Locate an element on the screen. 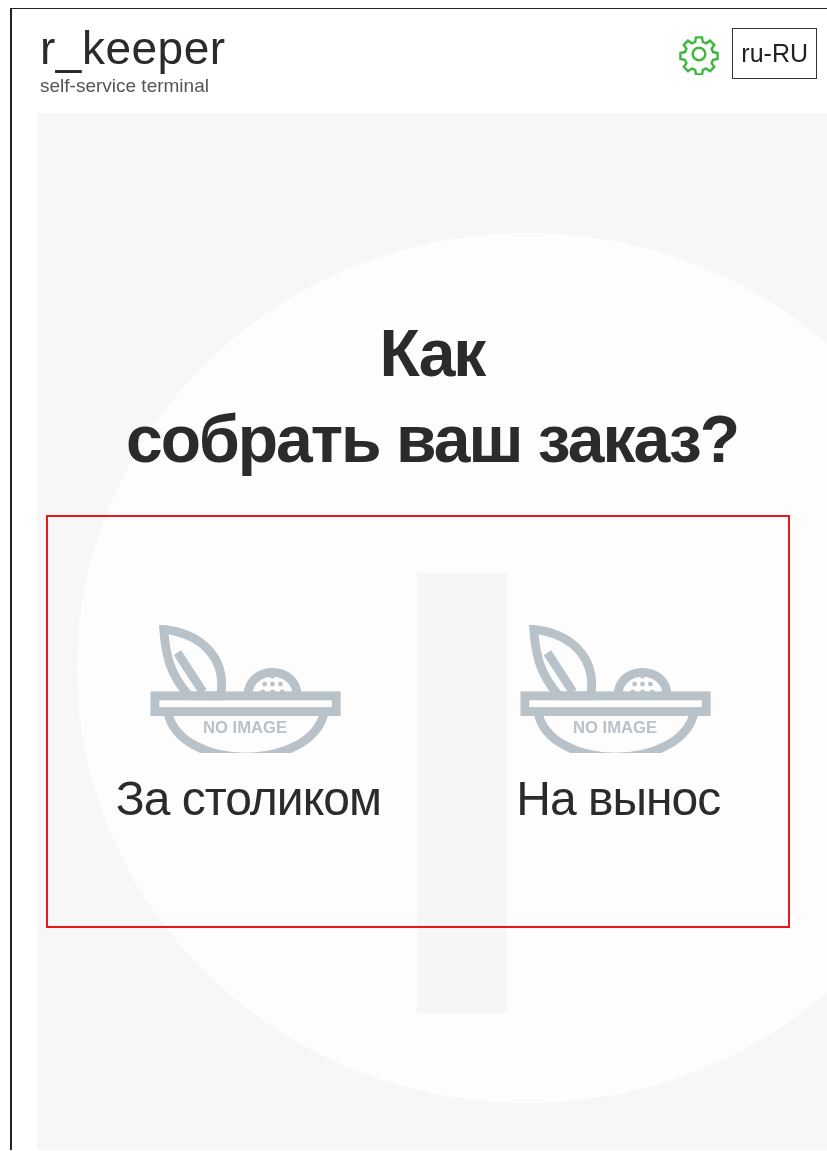 The width and height of the screenshot is (827, 1151). logo-subtitle: self-service terminal is located at coordinates (125, 86).